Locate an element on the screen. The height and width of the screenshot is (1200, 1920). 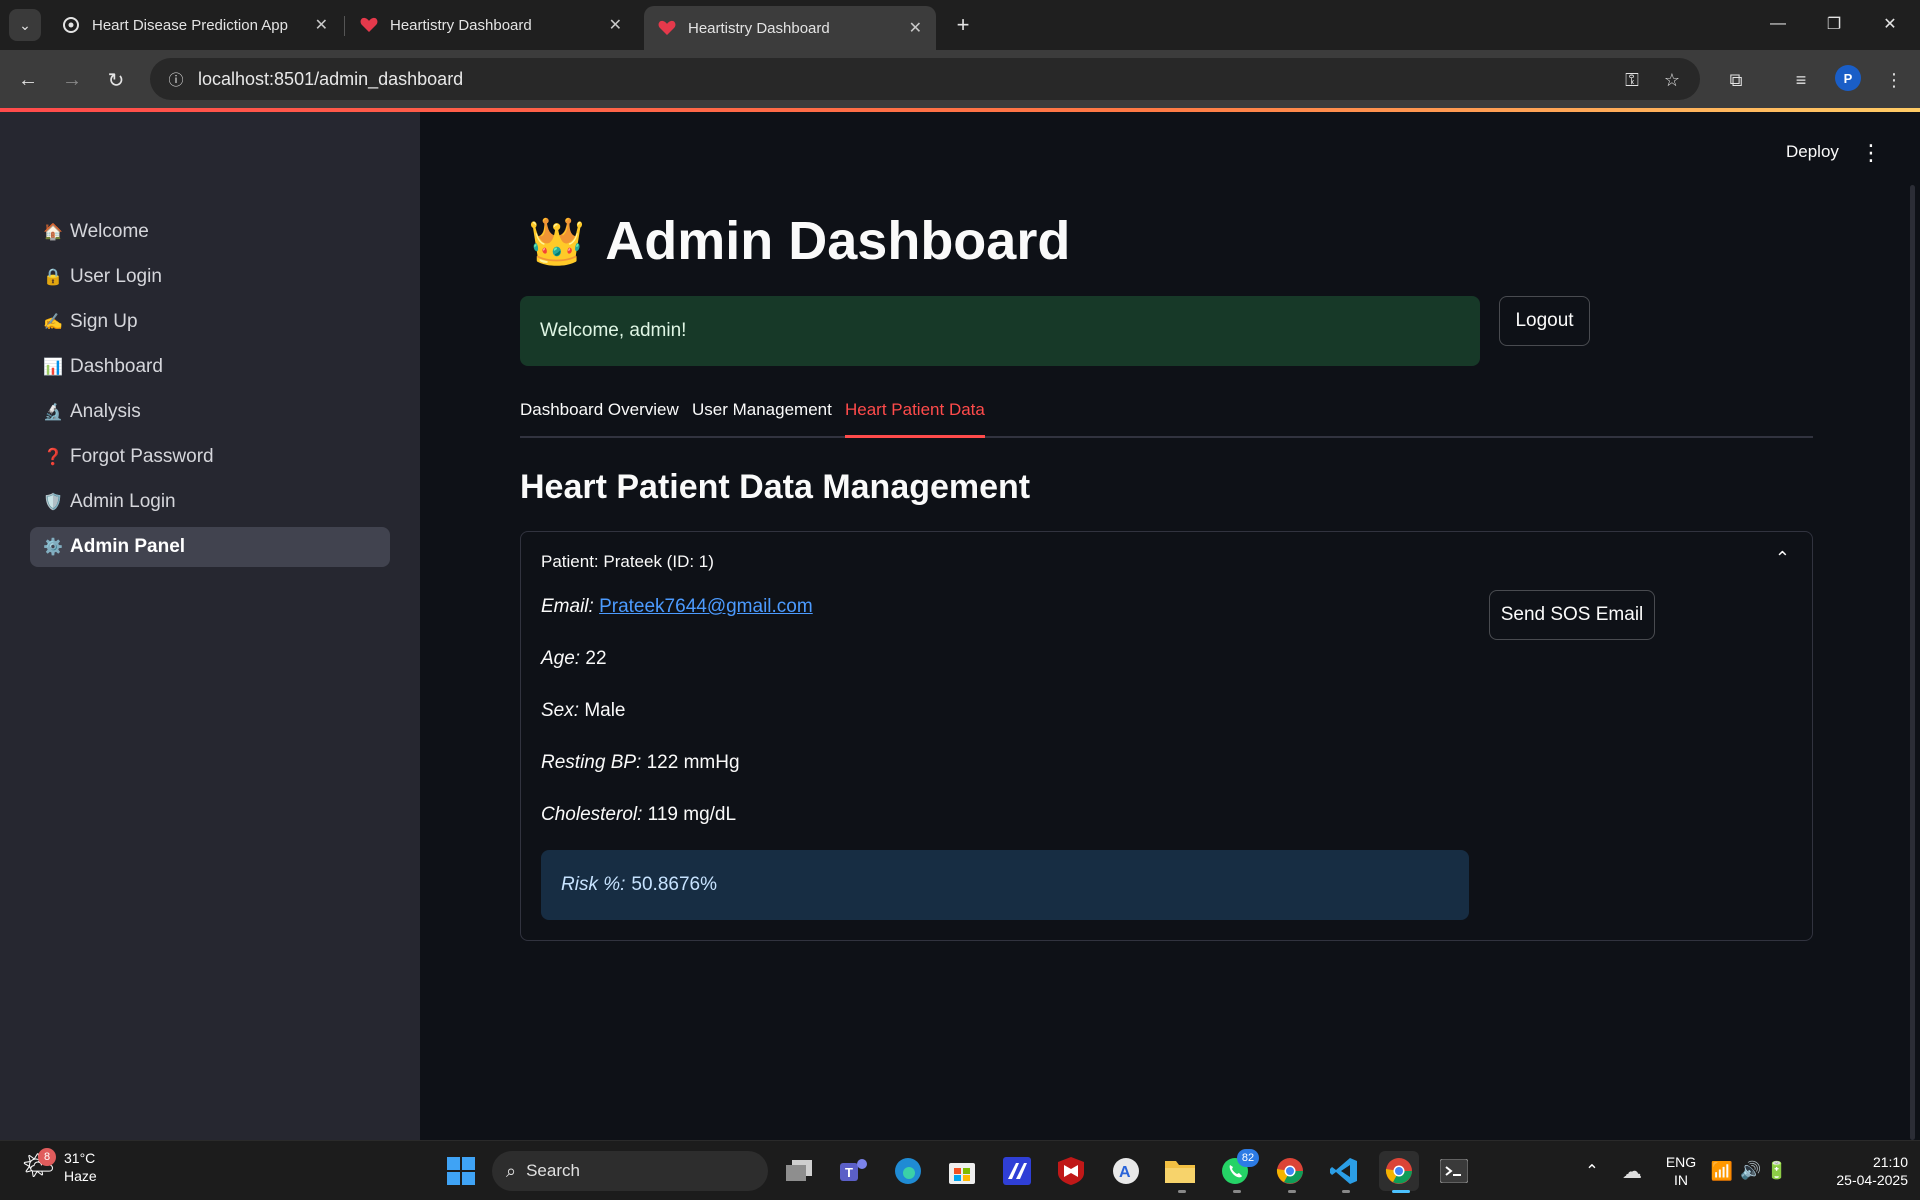
onedrive-cloud-icon: ☁ is located at coordinates (1632, 1171).